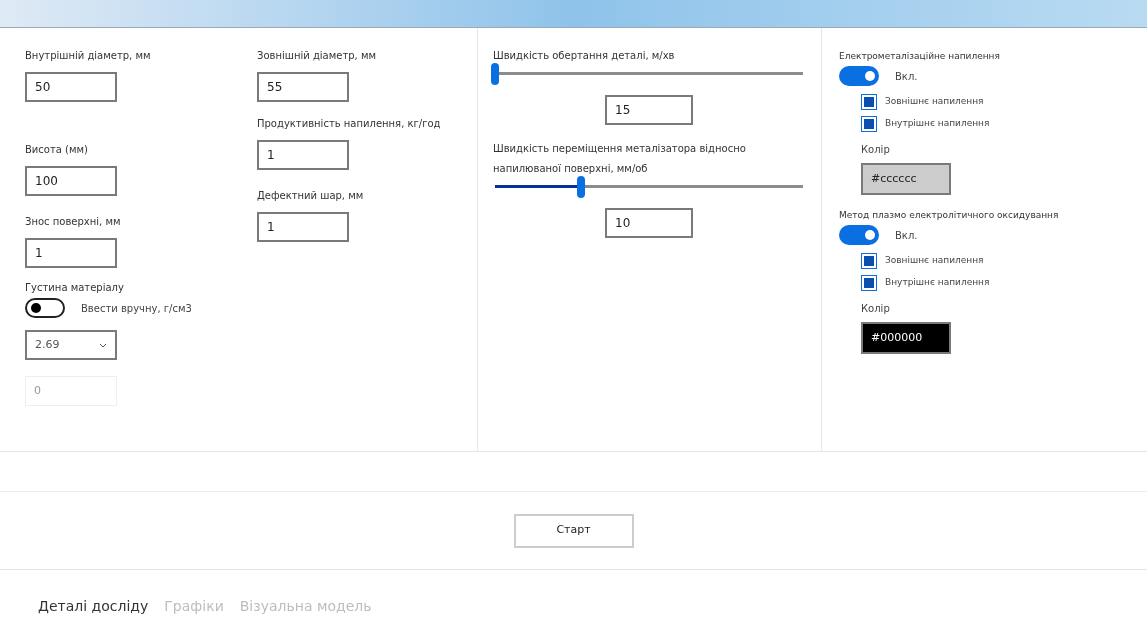 The width and height of the screenshot is (1147, 641). Describe the element at coordinates (71, 87) in the screenshot. I see `input-field: 50` at that location.